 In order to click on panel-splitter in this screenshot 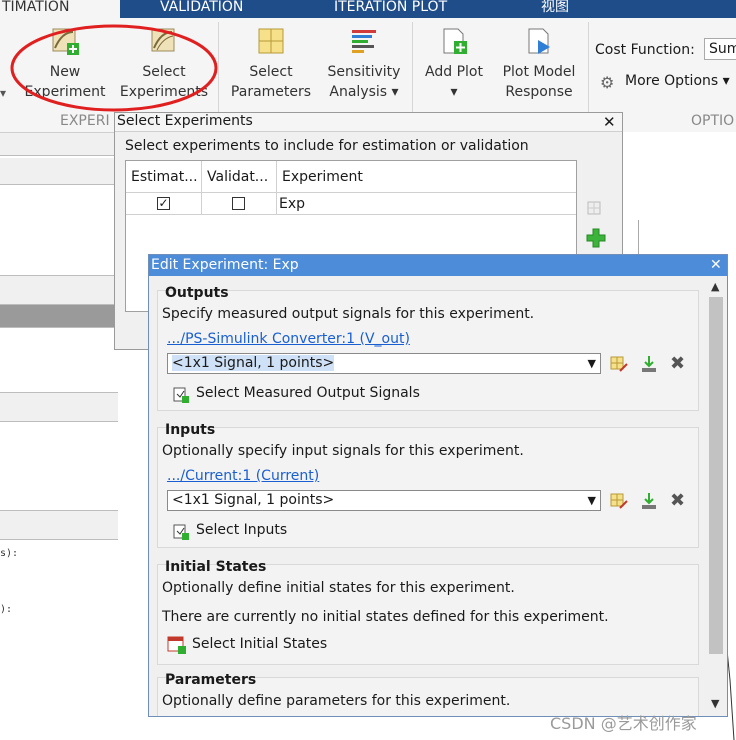, I will do `click(59, 316)`.